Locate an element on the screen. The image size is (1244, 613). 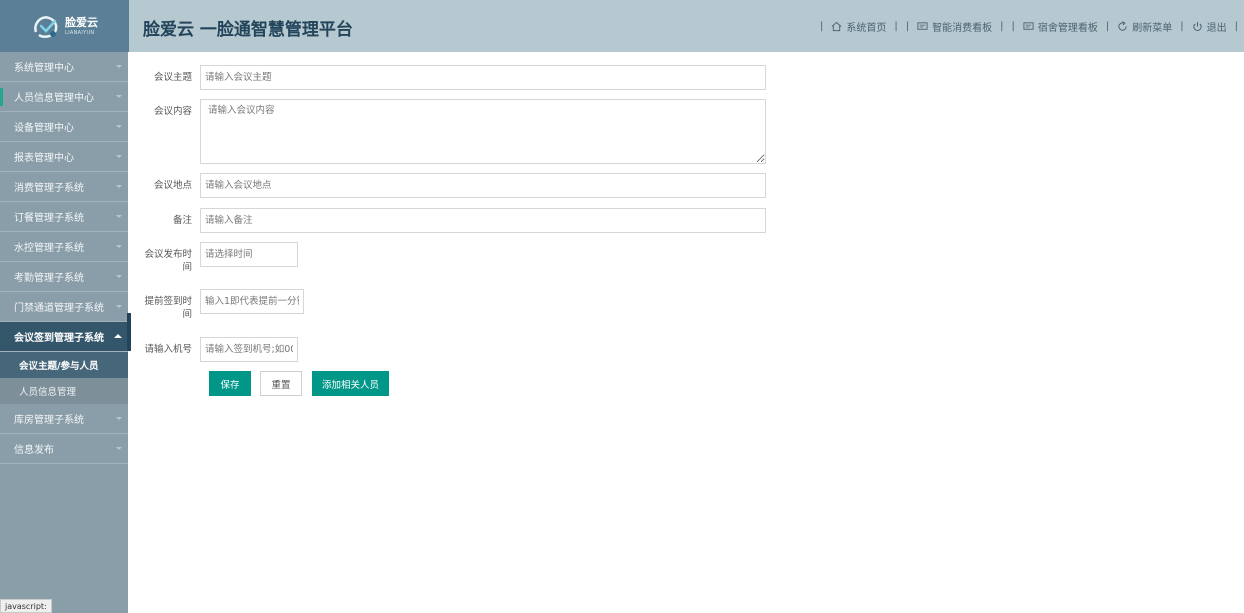
logo-text-cn: 脸爱云 is located at coordinates (81, 22).